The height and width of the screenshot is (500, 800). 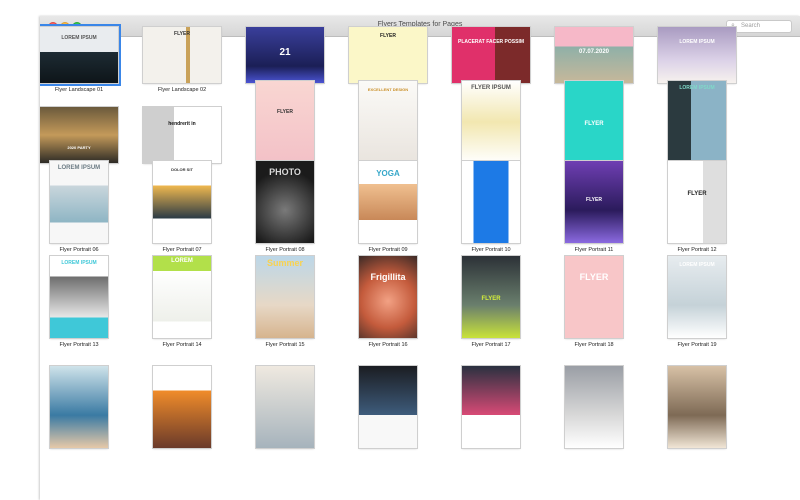 What do you see at coordinates (285, 250) in the screenshot?
I see `template-caption: Flyer Portrait 08` at bounding box center [285, 250].